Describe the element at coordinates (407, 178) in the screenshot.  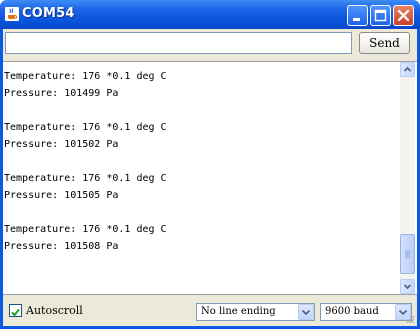
I see `vertical-scrollbar` at that location.